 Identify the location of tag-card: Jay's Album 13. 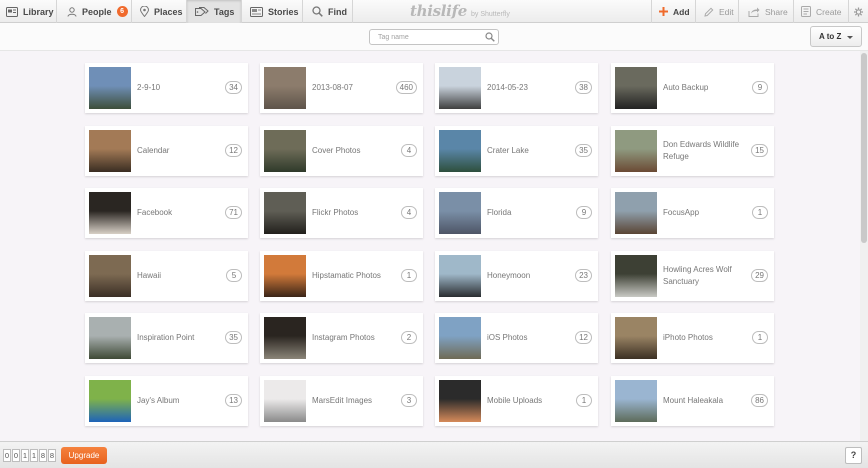
(166, 401).